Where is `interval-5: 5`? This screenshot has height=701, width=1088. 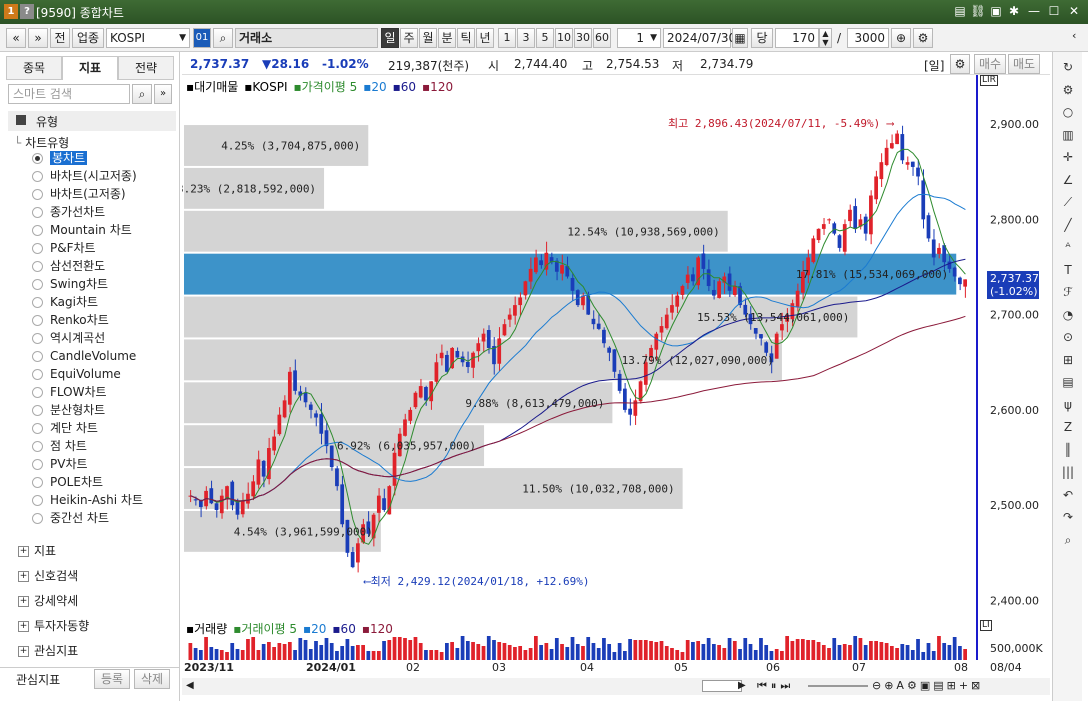 interval-5: 5 is located at coordinates (545, 38).